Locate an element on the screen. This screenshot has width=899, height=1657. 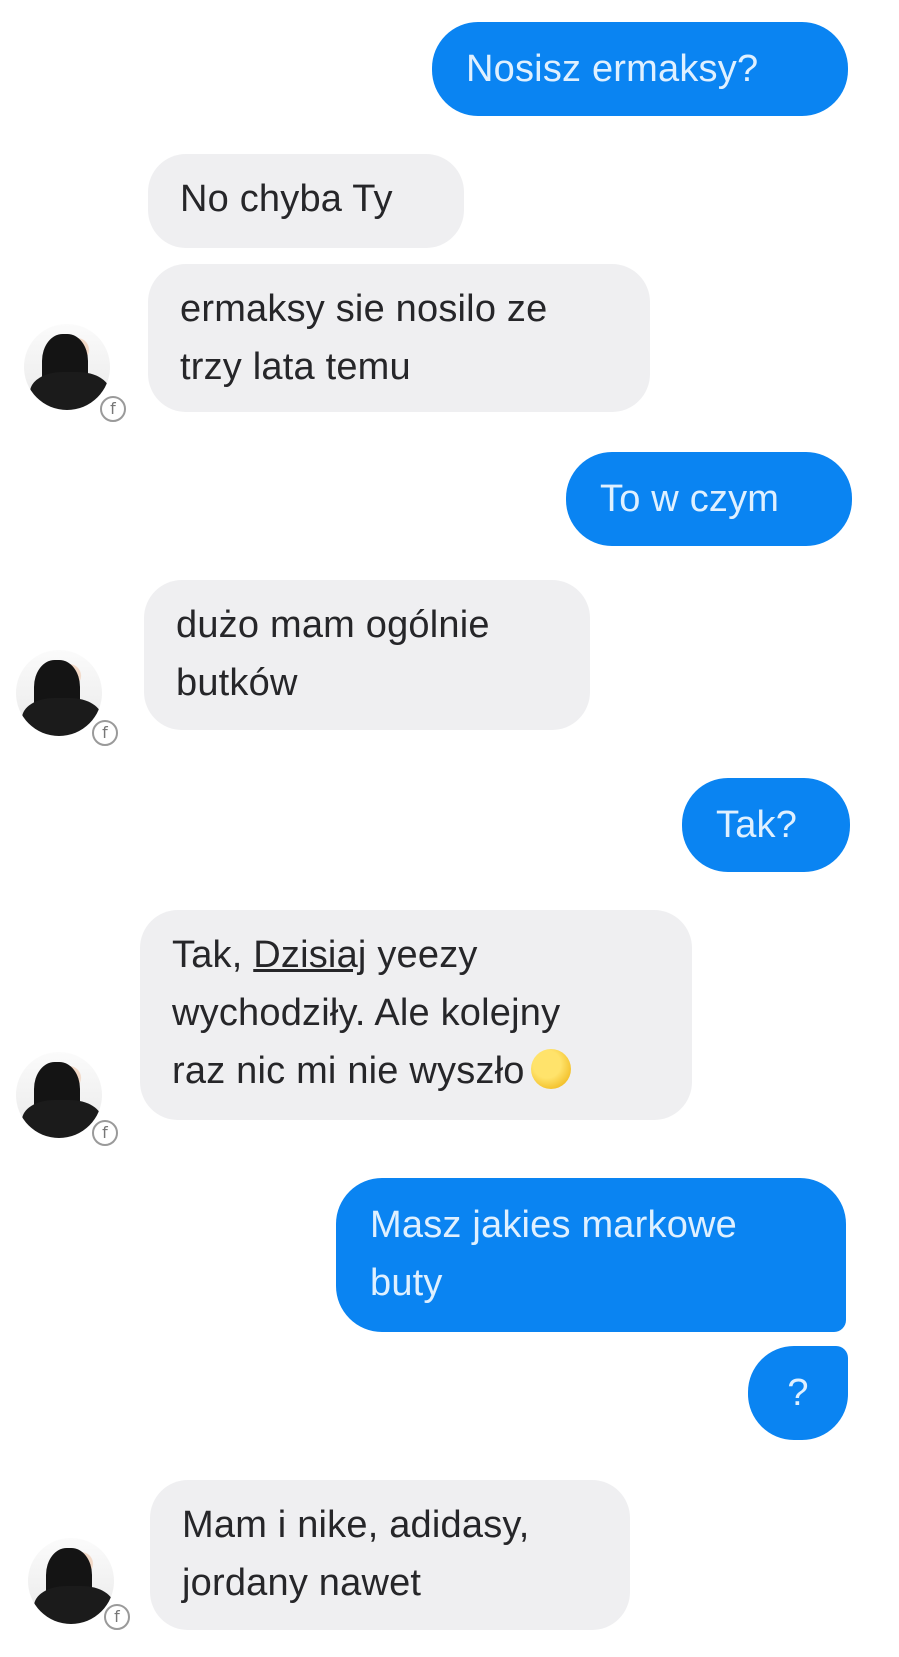
outgoing-message: Masz jakies markowe buty is located at coordinates (591, 1255).